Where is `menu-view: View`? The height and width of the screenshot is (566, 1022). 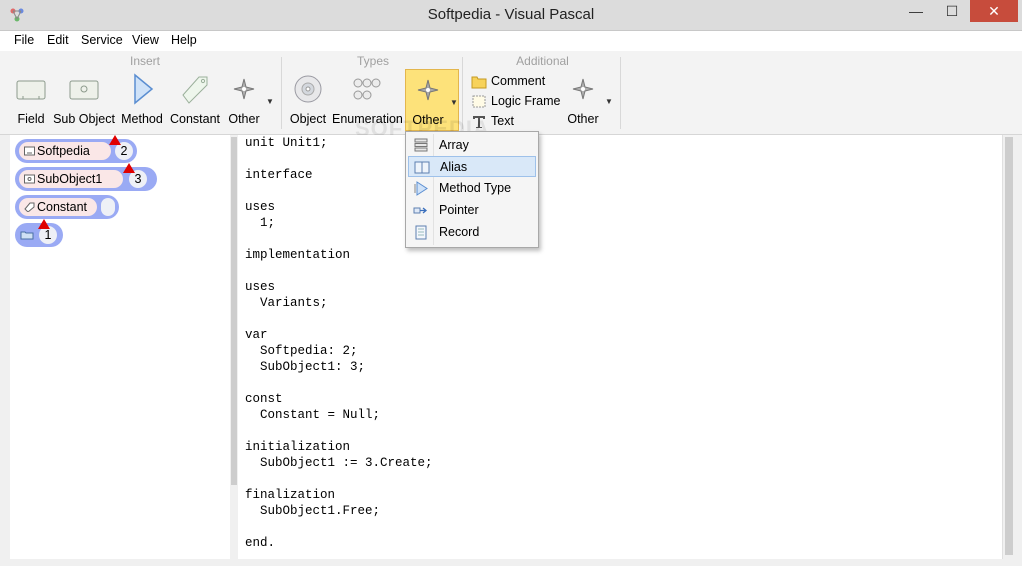 menu-view: View is located at coordinates (145, 40).